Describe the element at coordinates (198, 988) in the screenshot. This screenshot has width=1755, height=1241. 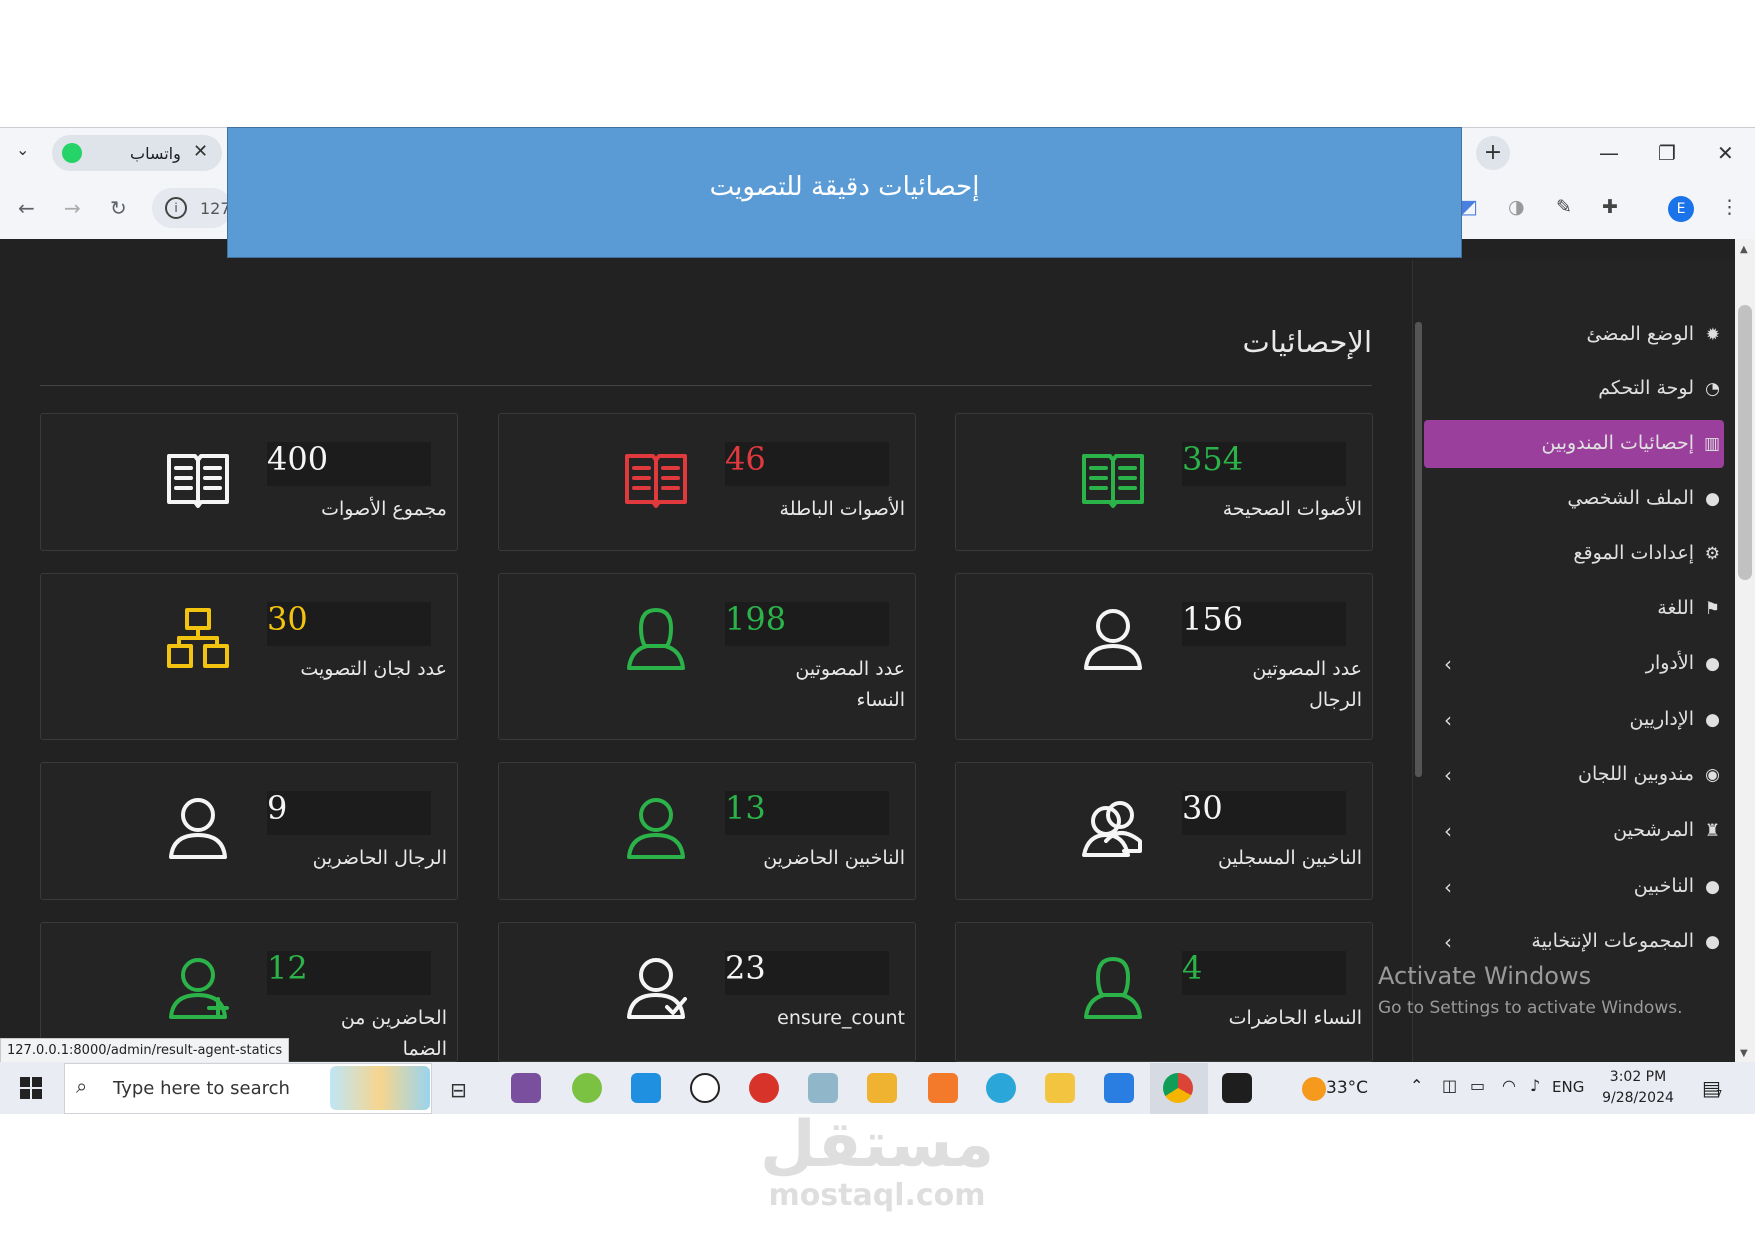
I see `user-plus-icon` at that location.